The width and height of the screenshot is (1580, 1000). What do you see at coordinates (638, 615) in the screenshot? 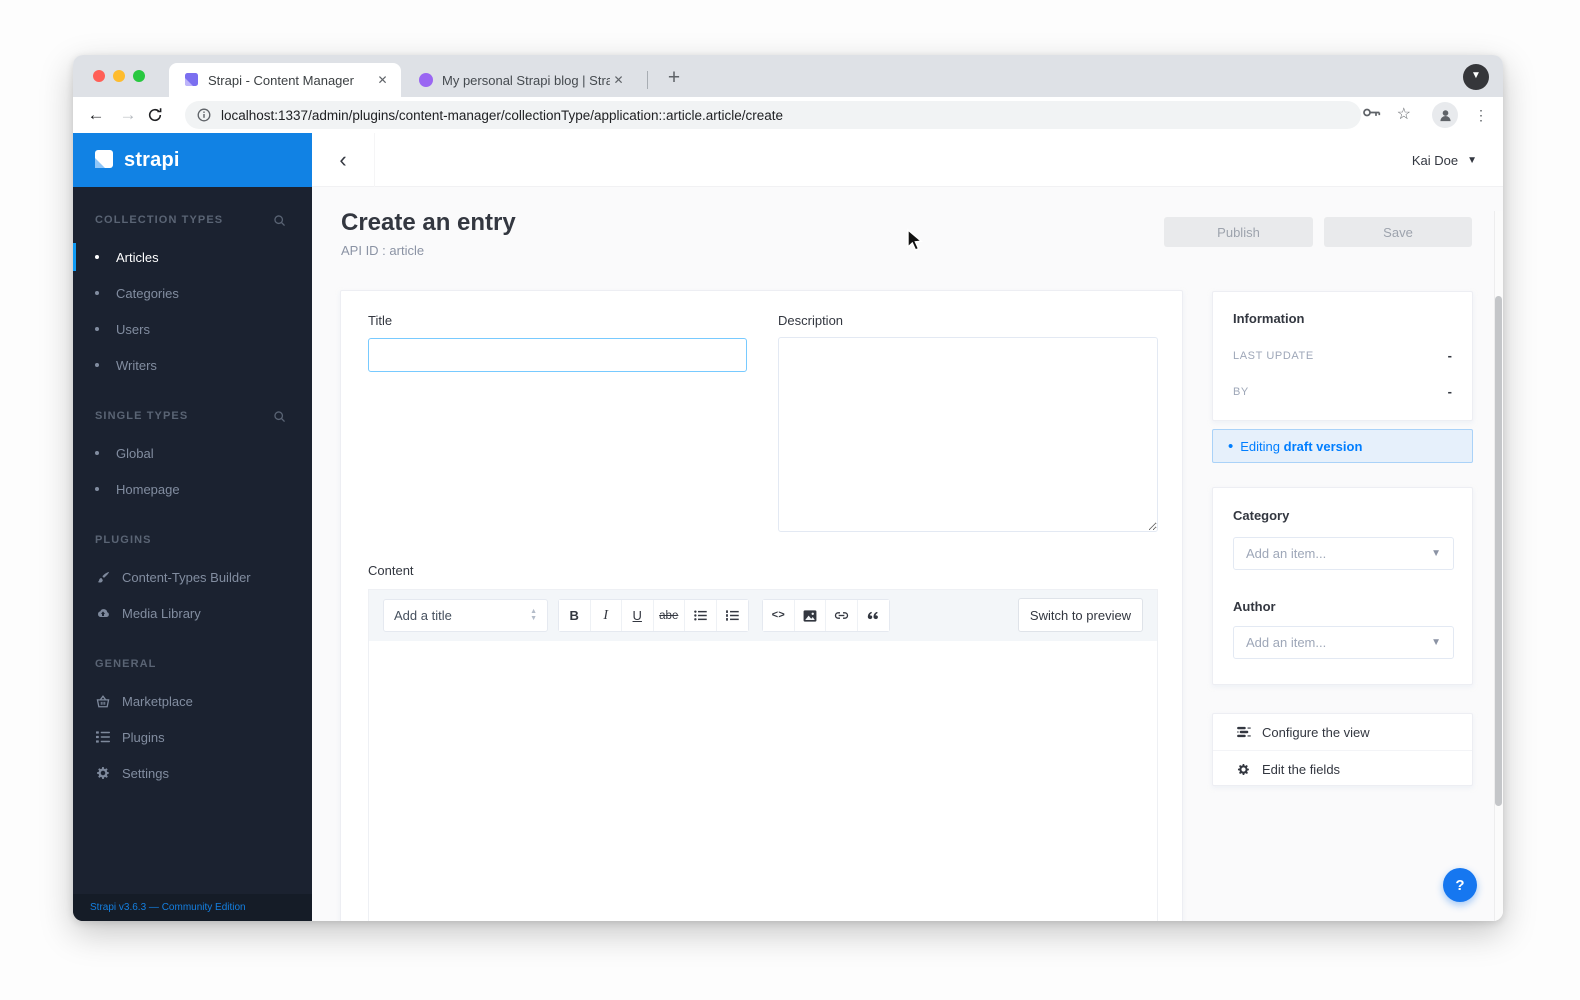
I see `underline-button: U` at bounding box center [638, 615].